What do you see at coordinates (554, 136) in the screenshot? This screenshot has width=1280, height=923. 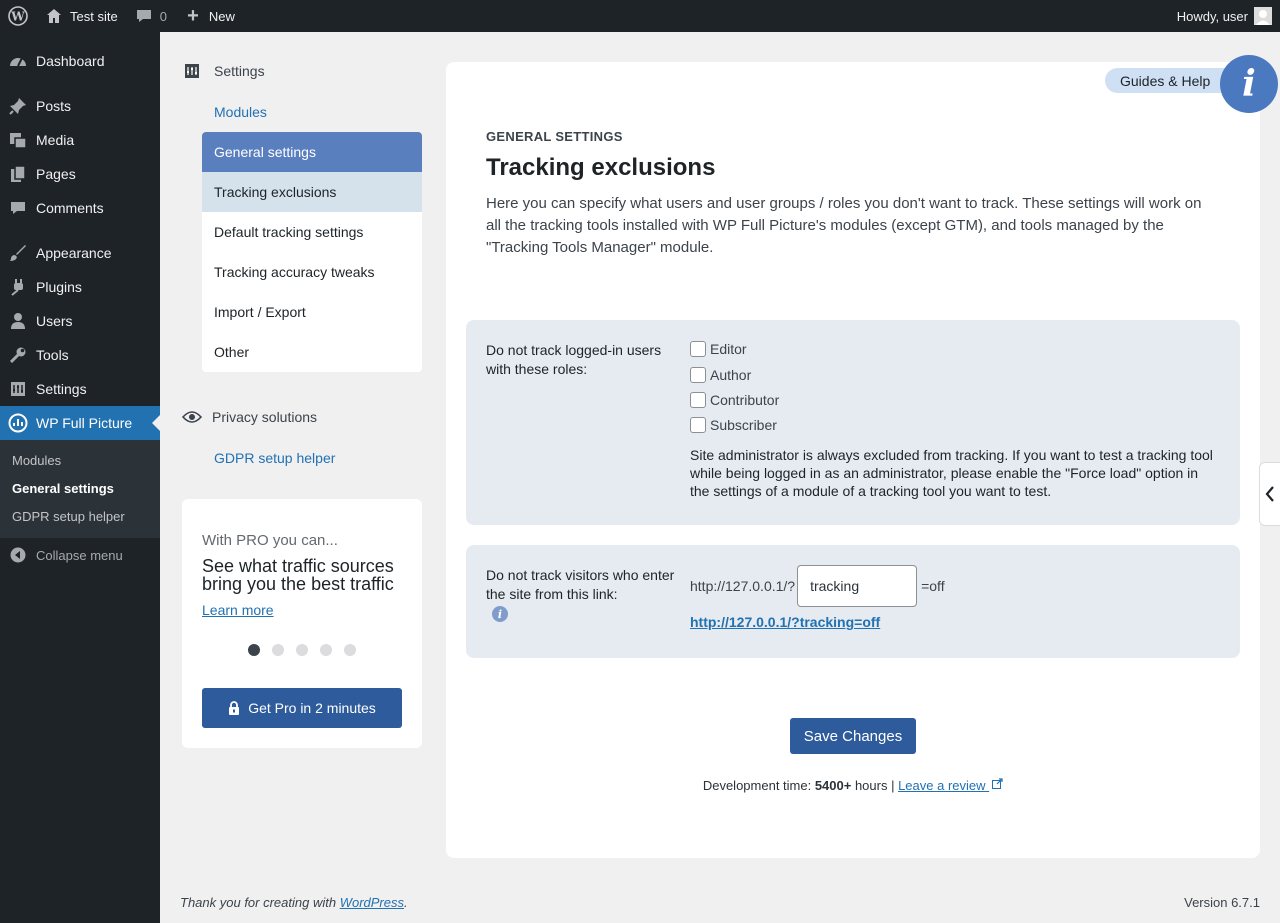 I see `section-eyebrow: GENERAL SETTINGS` at bounding box center [554, 136].